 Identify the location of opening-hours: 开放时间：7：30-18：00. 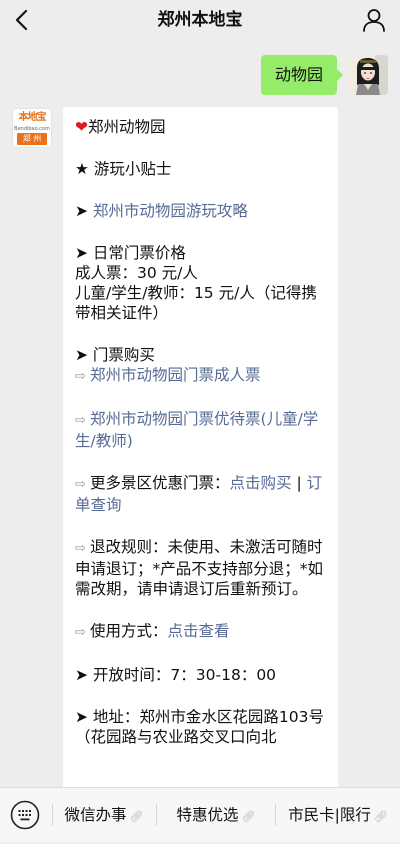
(184, 675).